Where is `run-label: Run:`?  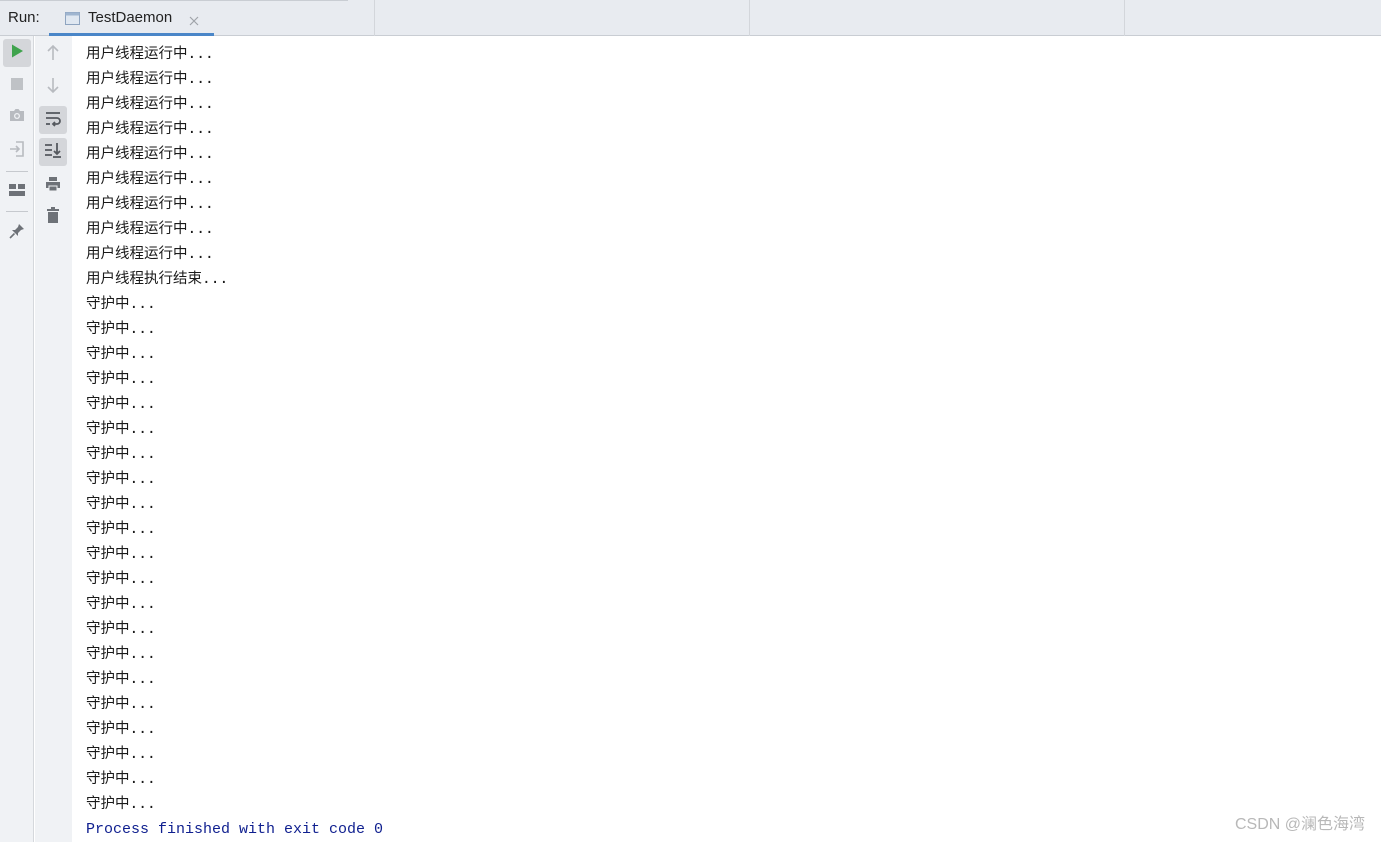 run-label: Run: is located at coordinates (24, 17).